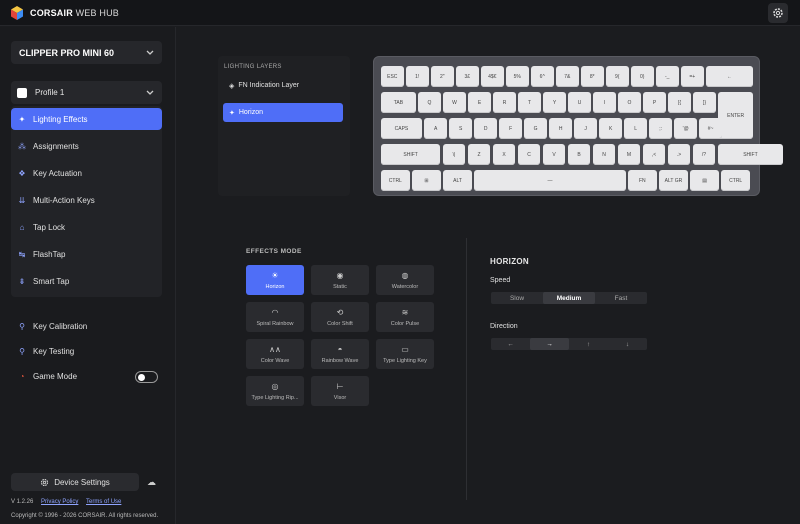 The height and width of the screenshot is (524, 800). Describe the element at coordinates (604, 102) in the screenshot. I see `key: I` at that location.